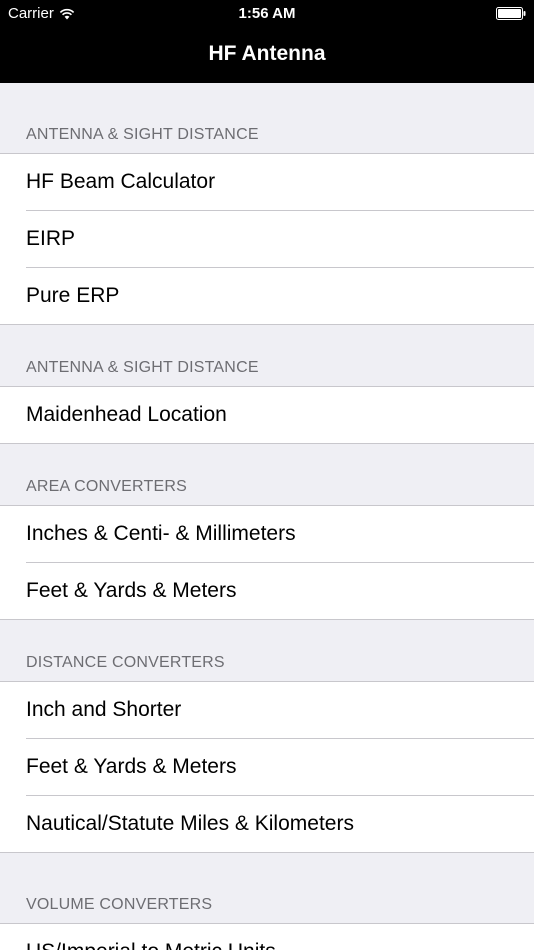  Describe the element at coordinates (267, 415) in the screenshot. I see `list-item: Maidenhead Location` at that location.